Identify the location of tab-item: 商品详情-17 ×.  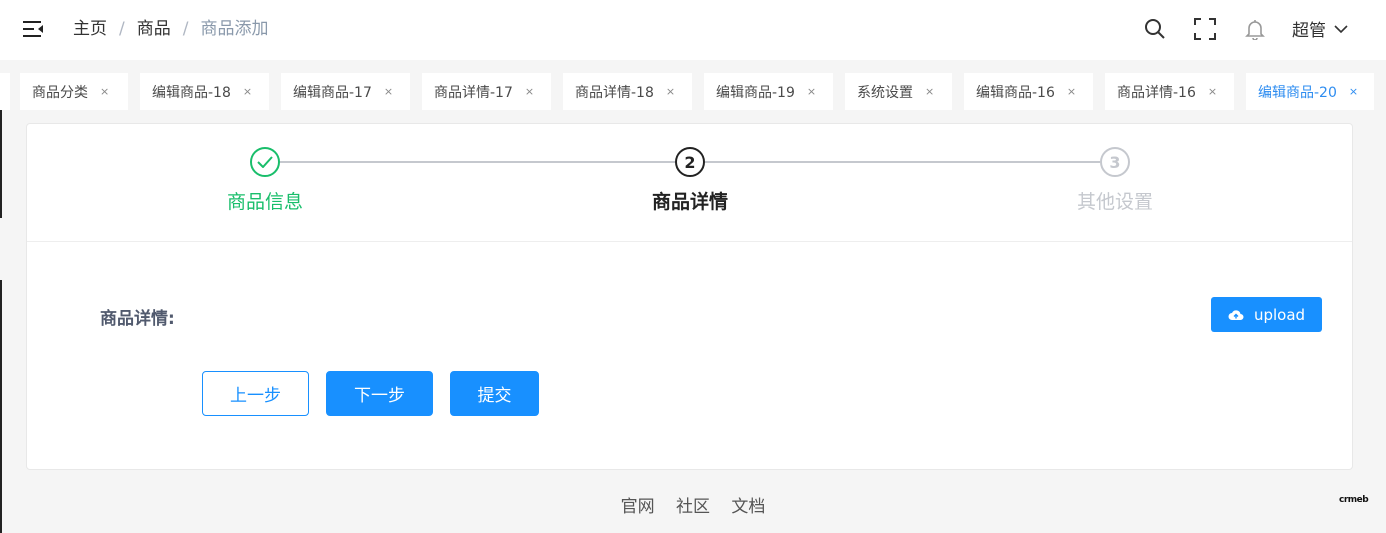
(486, 91).